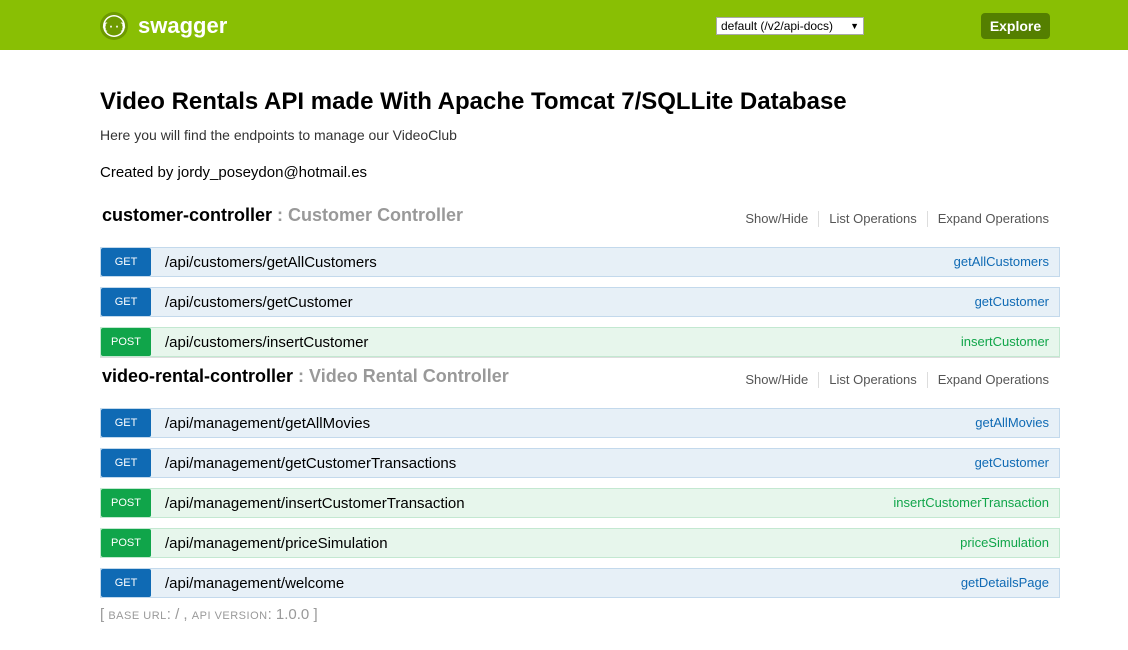 The width and height of the screenshot is (1128, 650). Describe the element at coordinates (137, 616) in the screenshot. I see `base-url-label: BASE URL` at that location.